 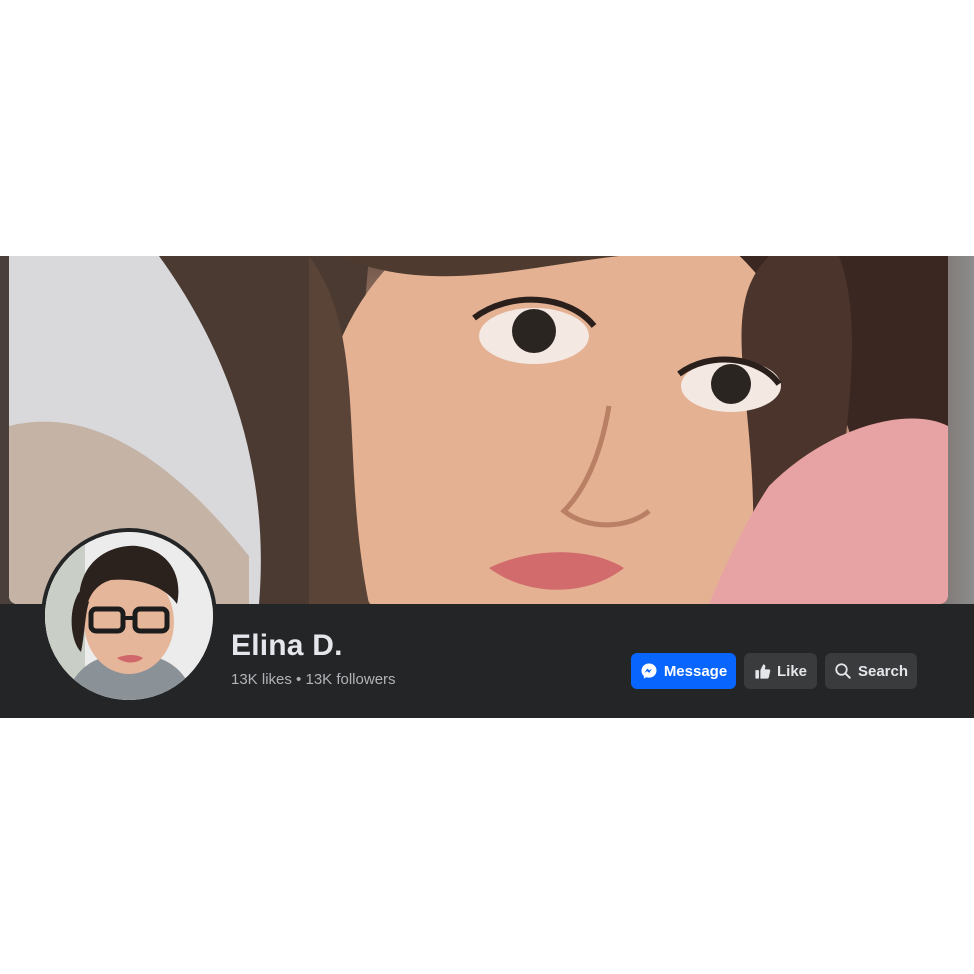 I want to click on message-button: Message, so click(x=683, y=671).